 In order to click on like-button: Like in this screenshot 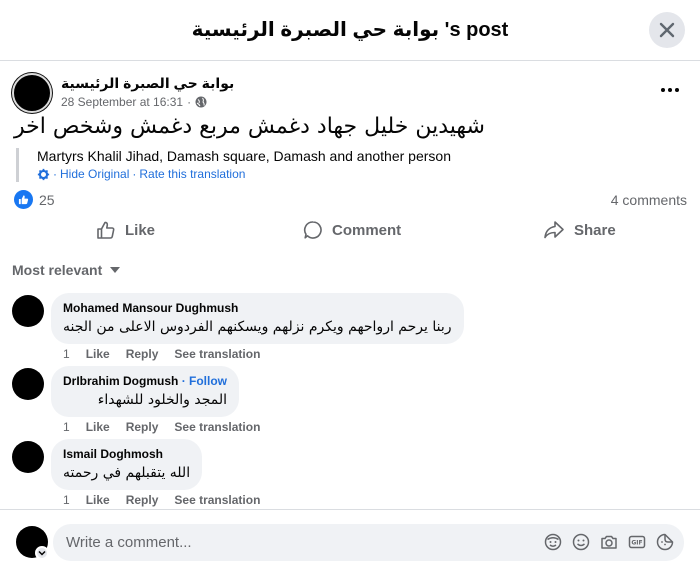, I will do `click(125, 230)`.